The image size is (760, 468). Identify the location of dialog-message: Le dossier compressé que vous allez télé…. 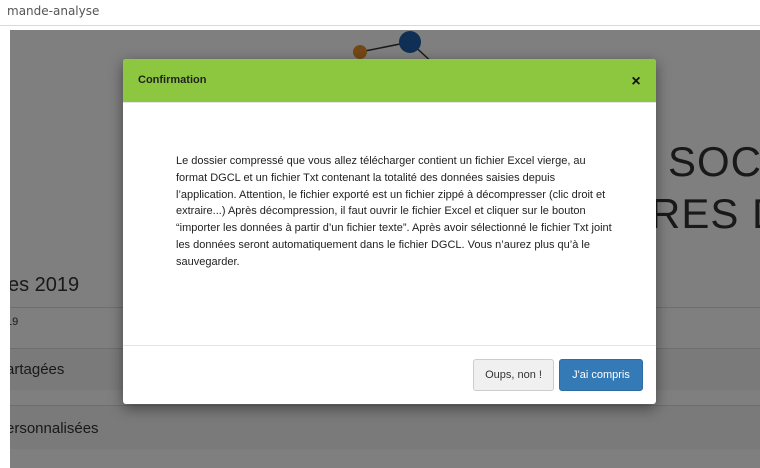
(394, 211).